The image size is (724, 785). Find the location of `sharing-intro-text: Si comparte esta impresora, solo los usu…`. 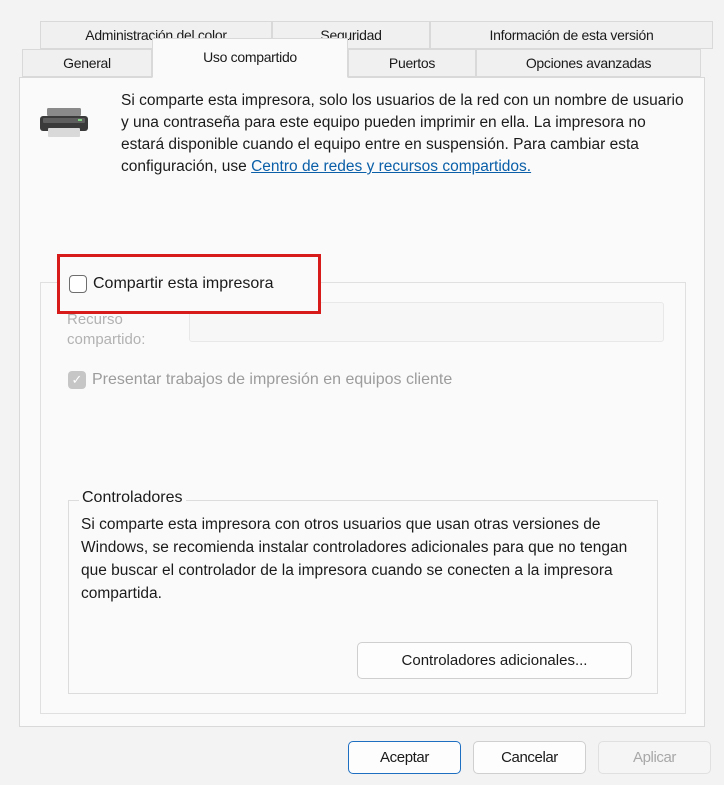

sharing-intro-text: Si comparte esta impresora, solo los usu… is located at coordinates (406, 134).